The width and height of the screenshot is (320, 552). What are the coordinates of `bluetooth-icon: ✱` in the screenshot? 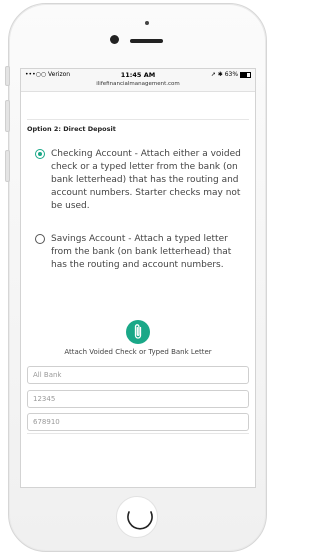 It's located at (220, 74).